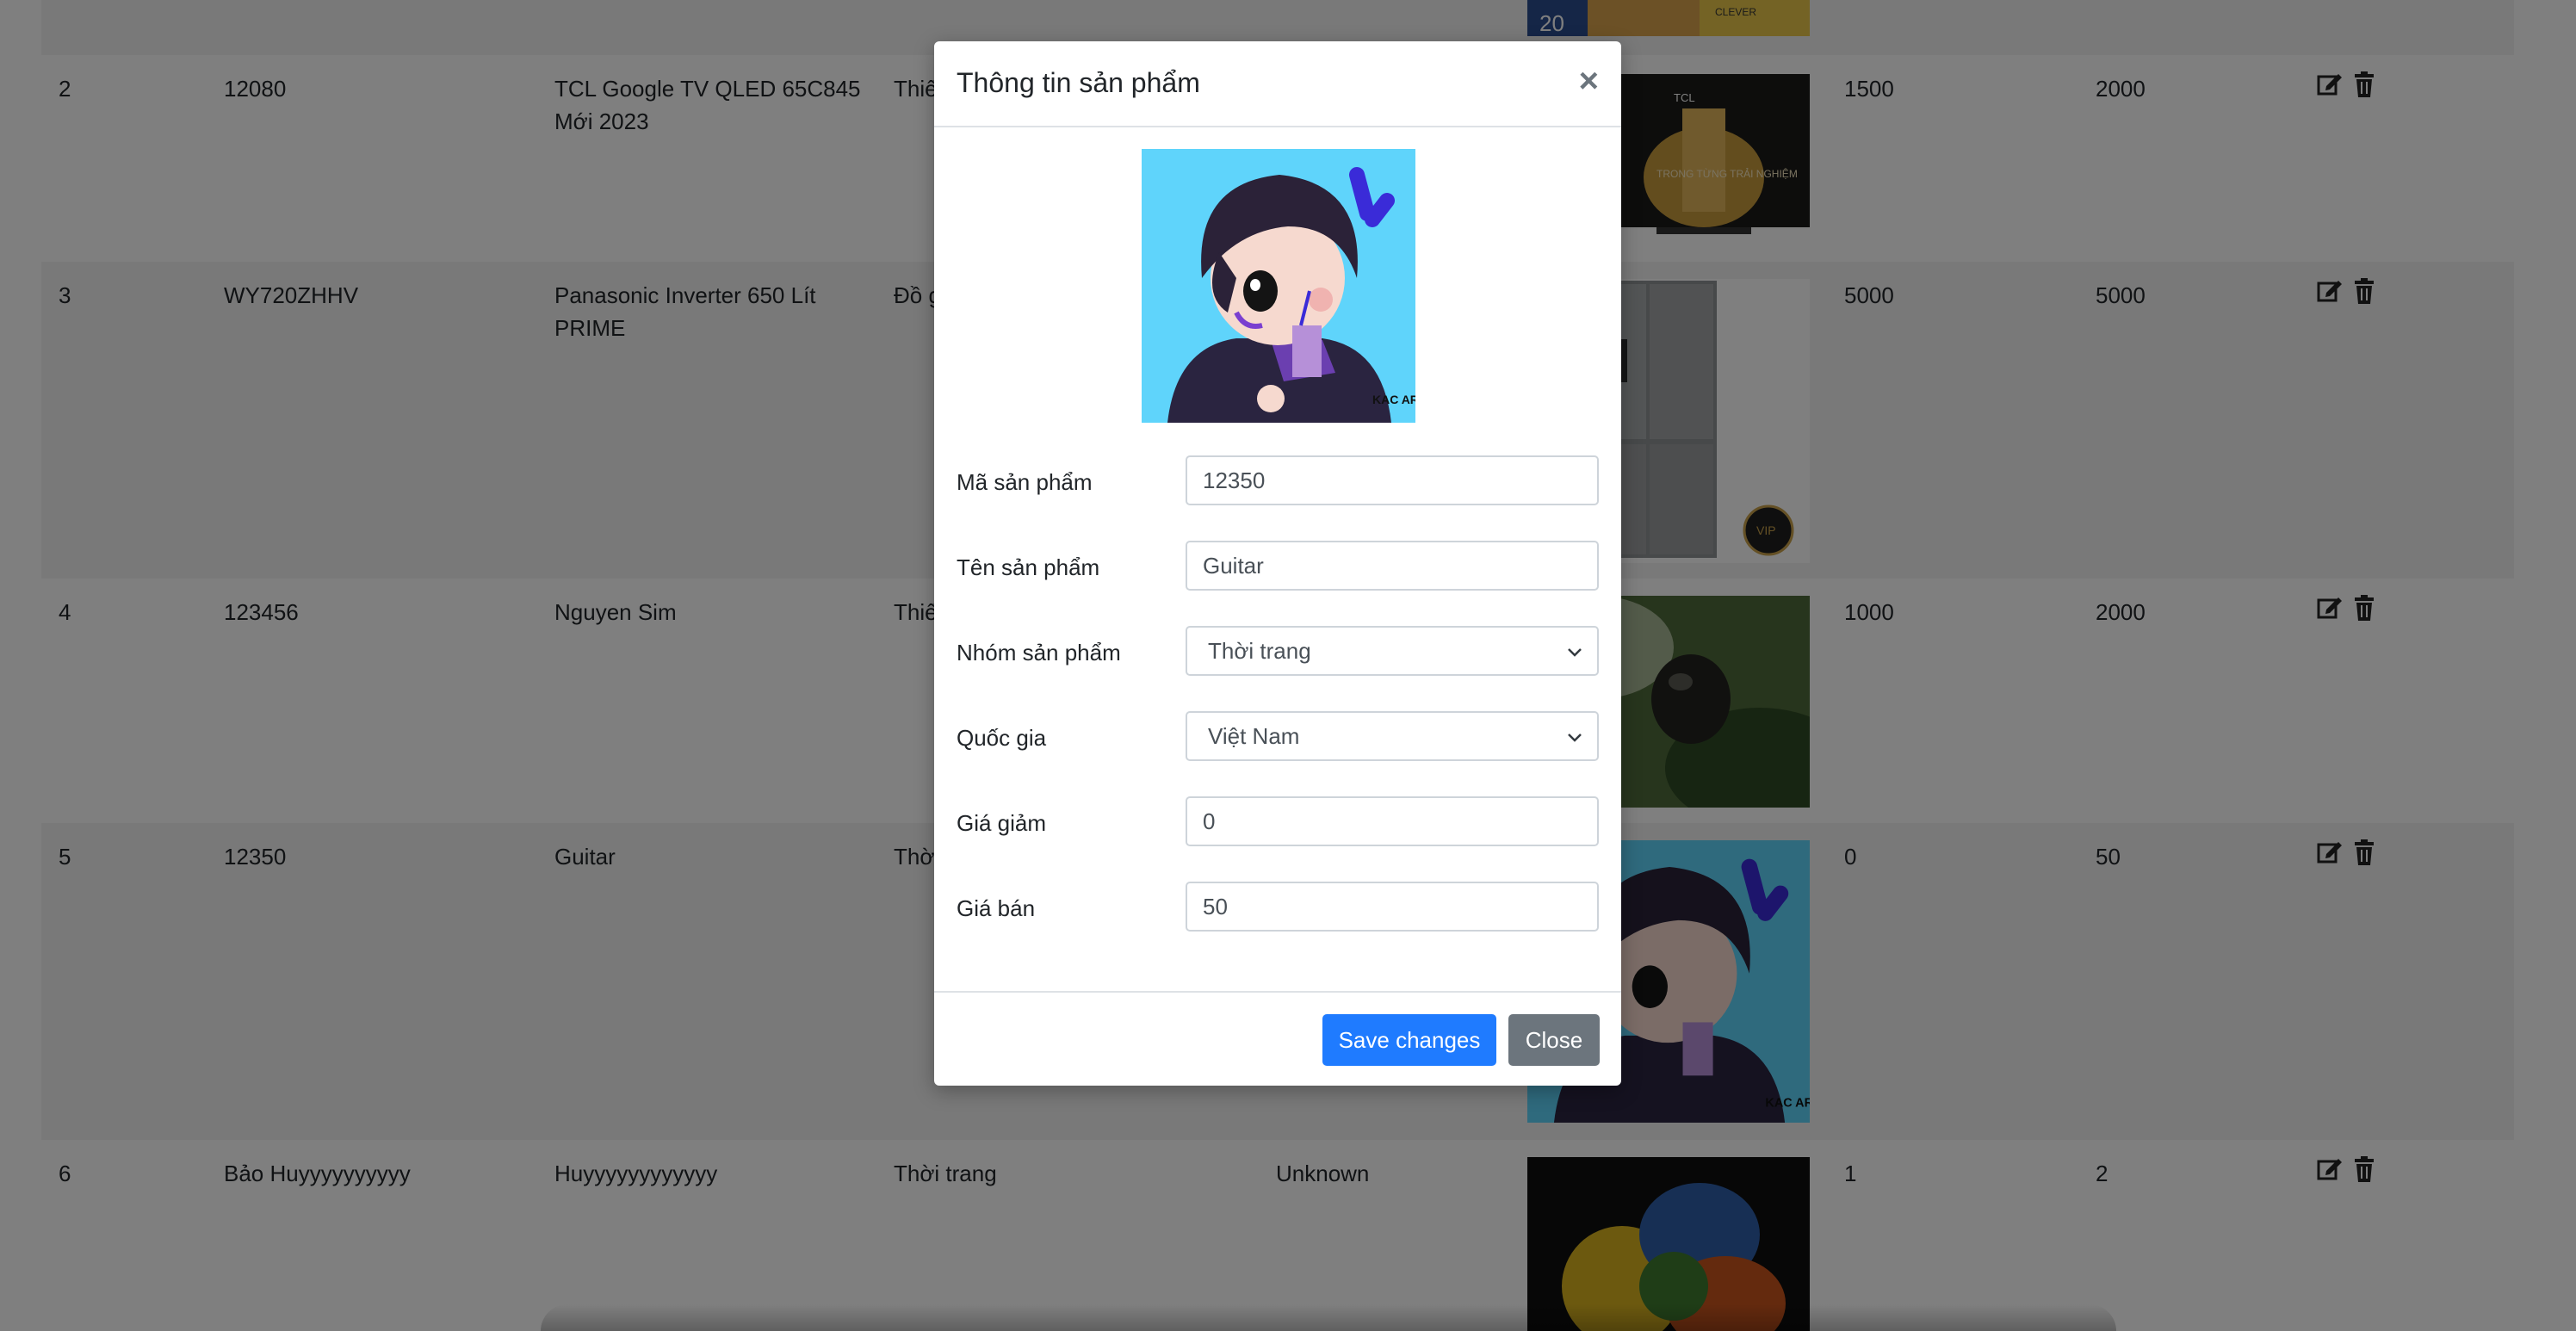 This screenshot has width=2576, height=1331. I want to click on form-row-group: Nhóm sản phẩm Thời trang, so click(1278, 652).